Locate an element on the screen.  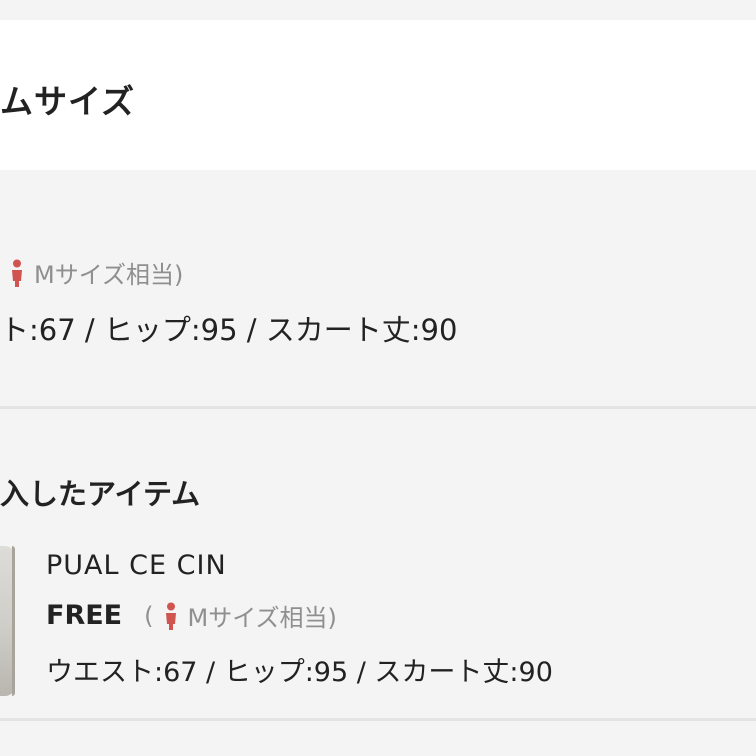
item-size-equivalent-label: Mサイズ相当) is located at coordinates (262, 618).